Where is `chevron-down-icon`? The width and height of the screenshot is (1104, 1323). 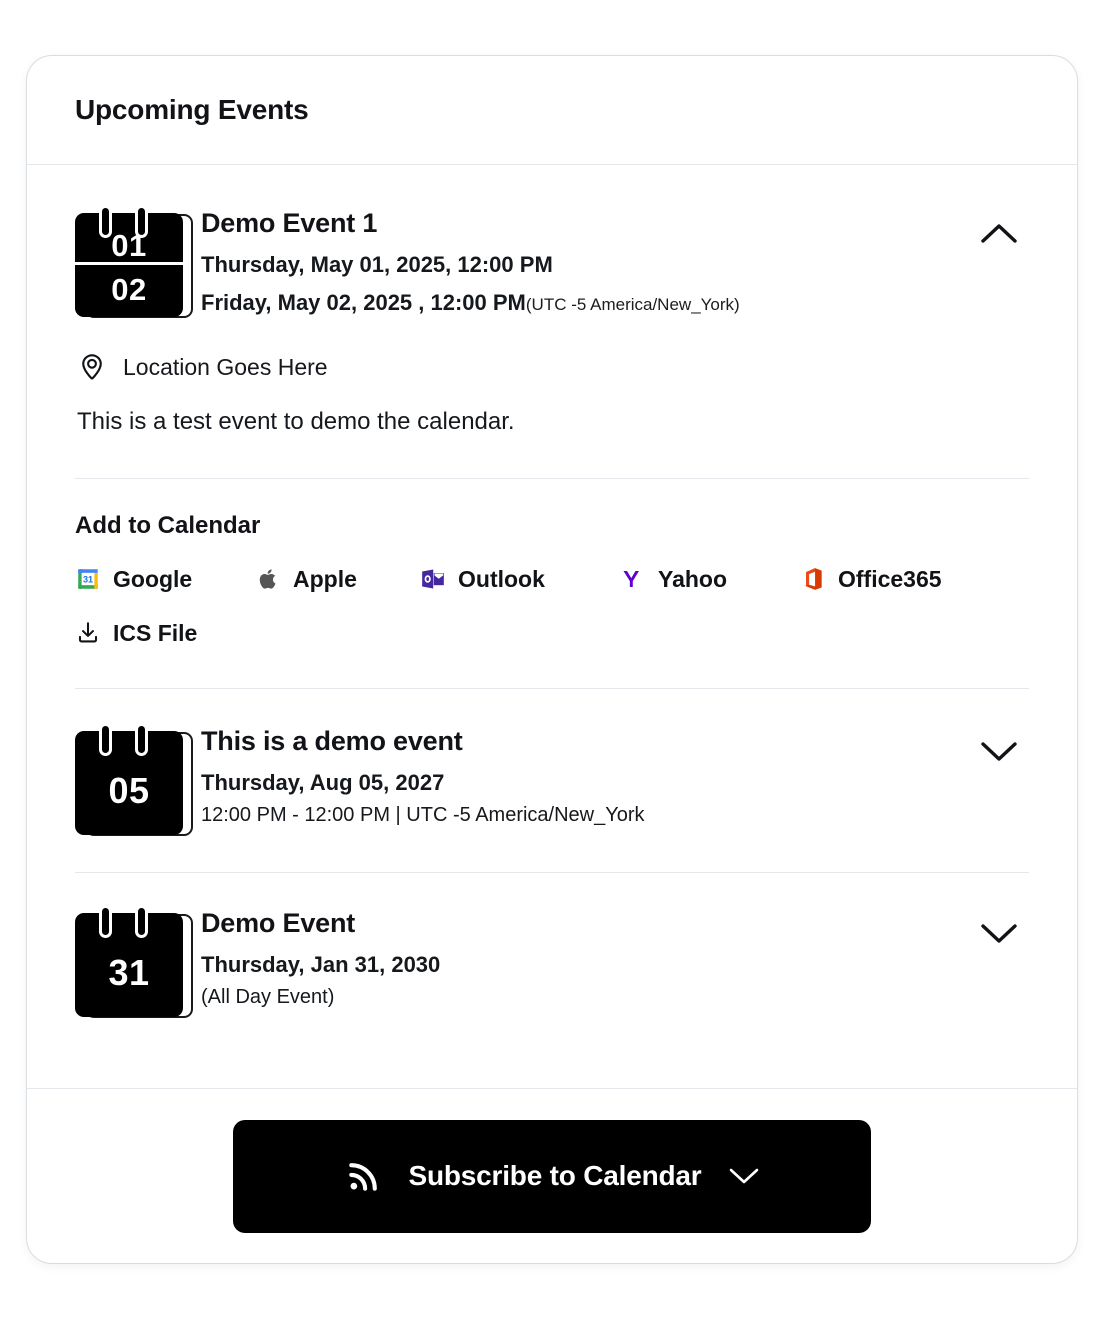 chevron-down-icon is located at coordinates (743, 1176).